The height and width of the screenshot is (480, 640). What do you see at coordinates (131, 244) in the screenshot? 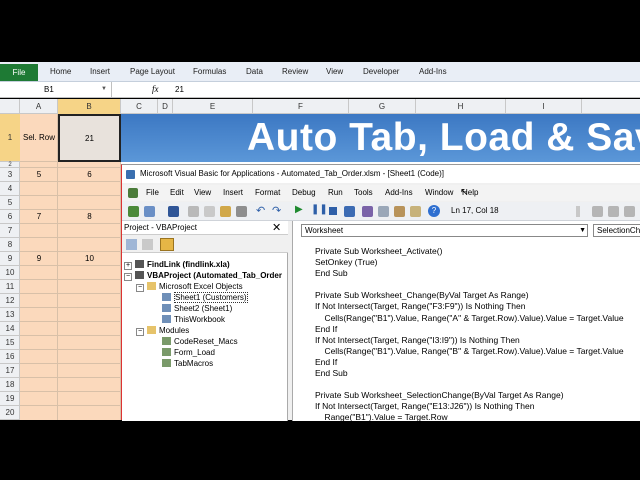
I see `view-code-icon` at bounding box center [131, 244].